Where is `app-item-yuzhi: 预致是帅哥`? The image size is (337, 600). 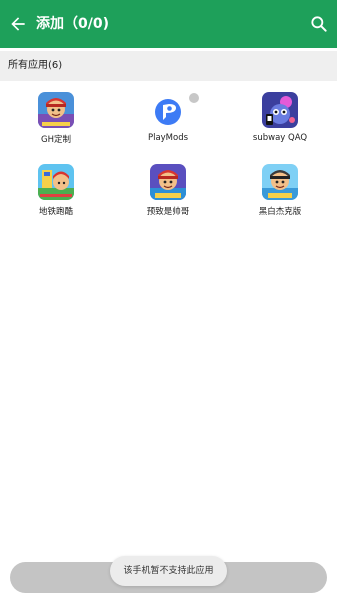 app-item-yuzhi: 预致是帅哥 is located at coordinates (168, 195).